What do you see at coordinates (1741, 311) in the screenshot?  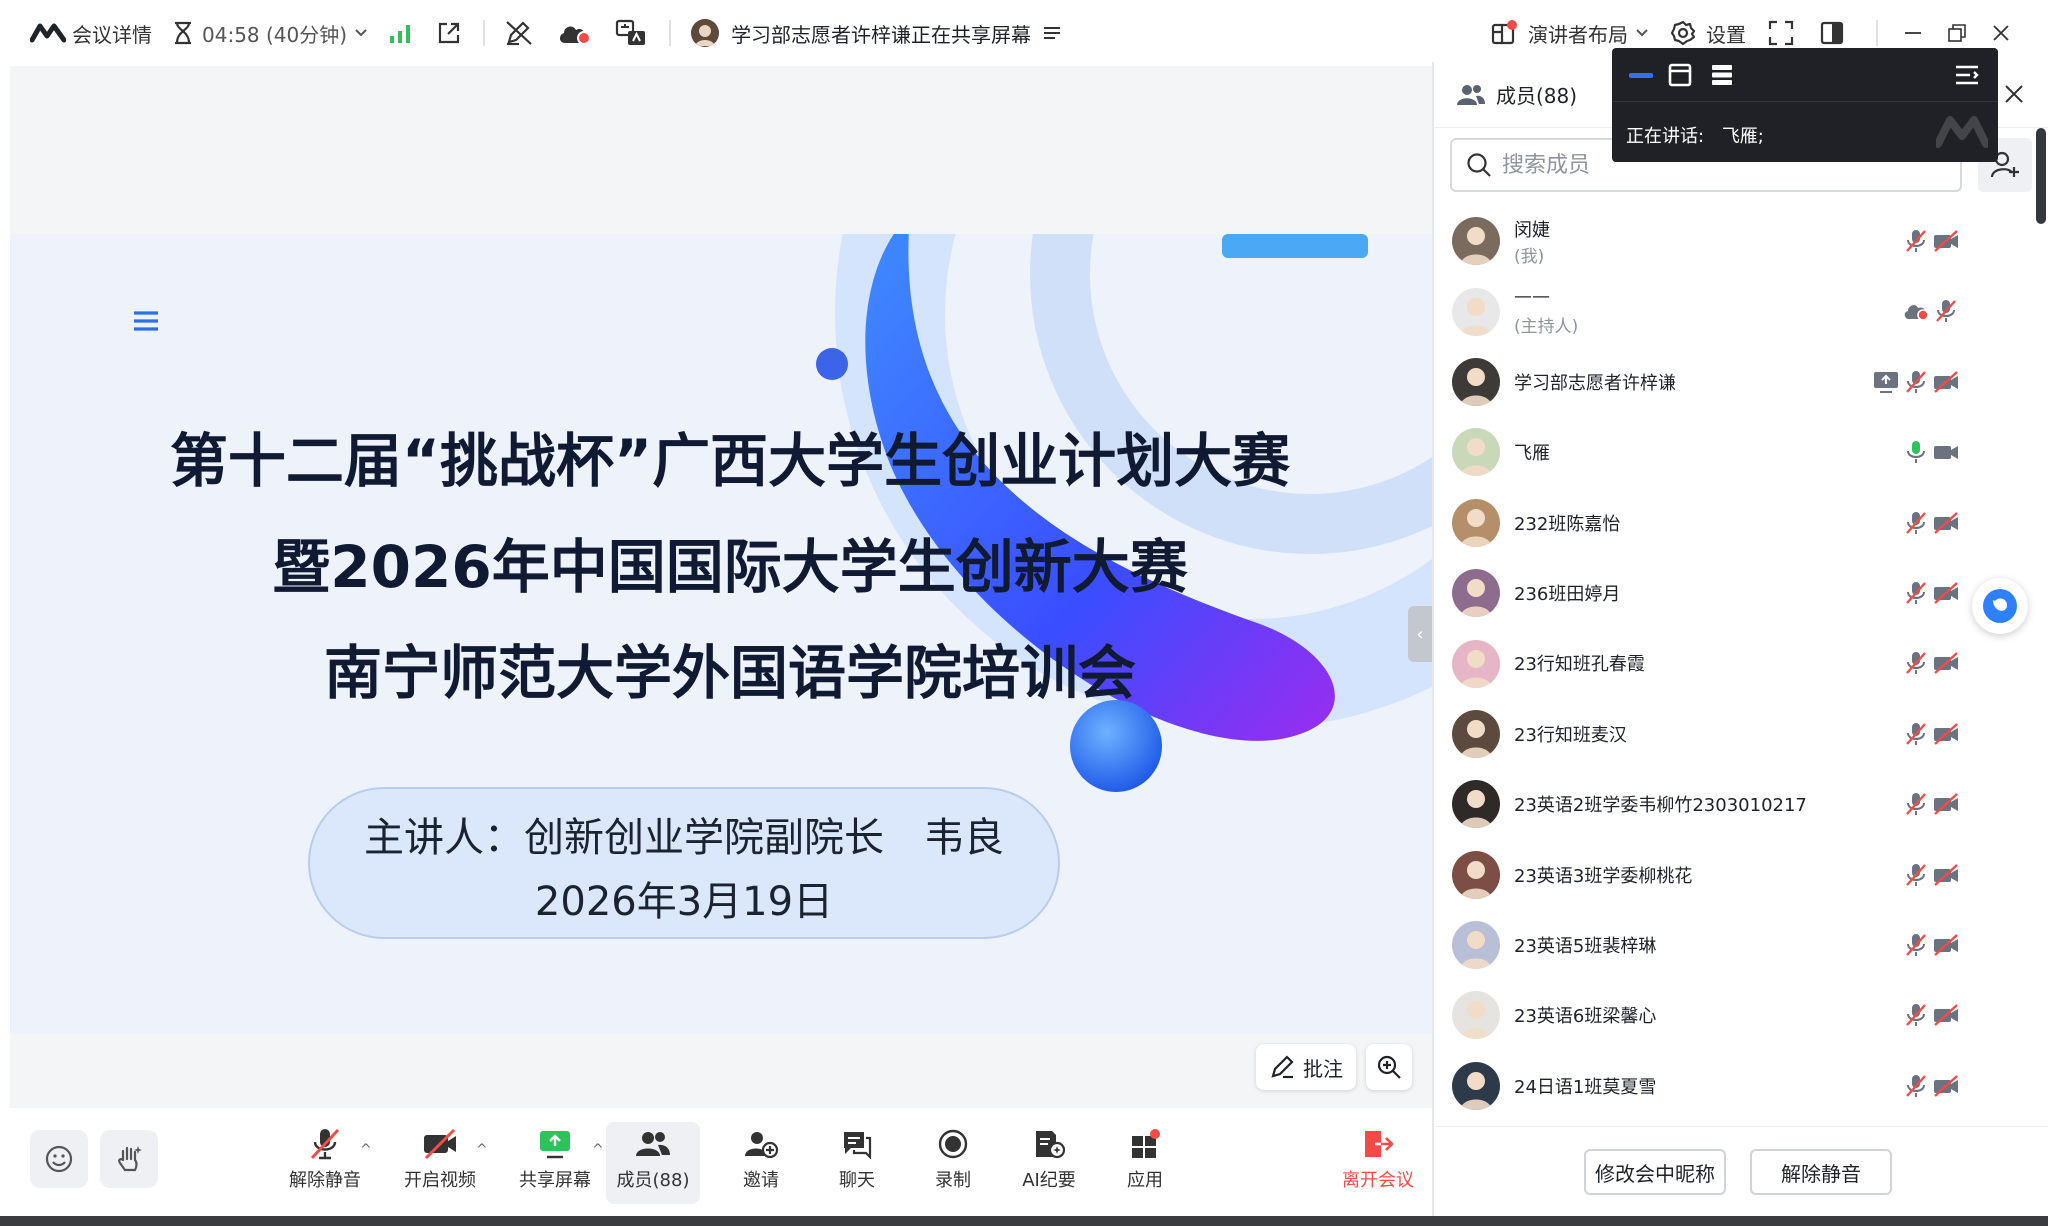 I see `member-row: —— (主持人)` at bounding box center [1741, 311].